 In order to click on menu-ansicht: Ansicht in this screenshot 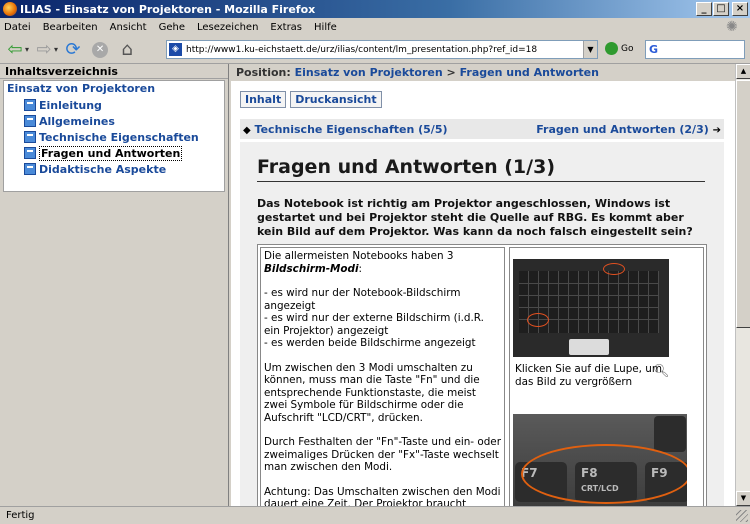, I will do `click(128, 27)`.